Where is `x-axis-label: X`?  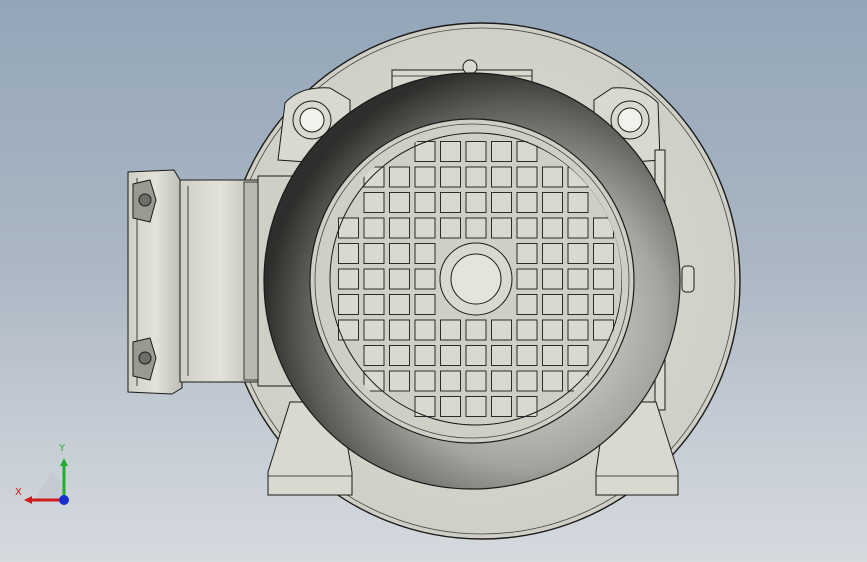 x-axis-label: X is located at coordinates (18, 492).